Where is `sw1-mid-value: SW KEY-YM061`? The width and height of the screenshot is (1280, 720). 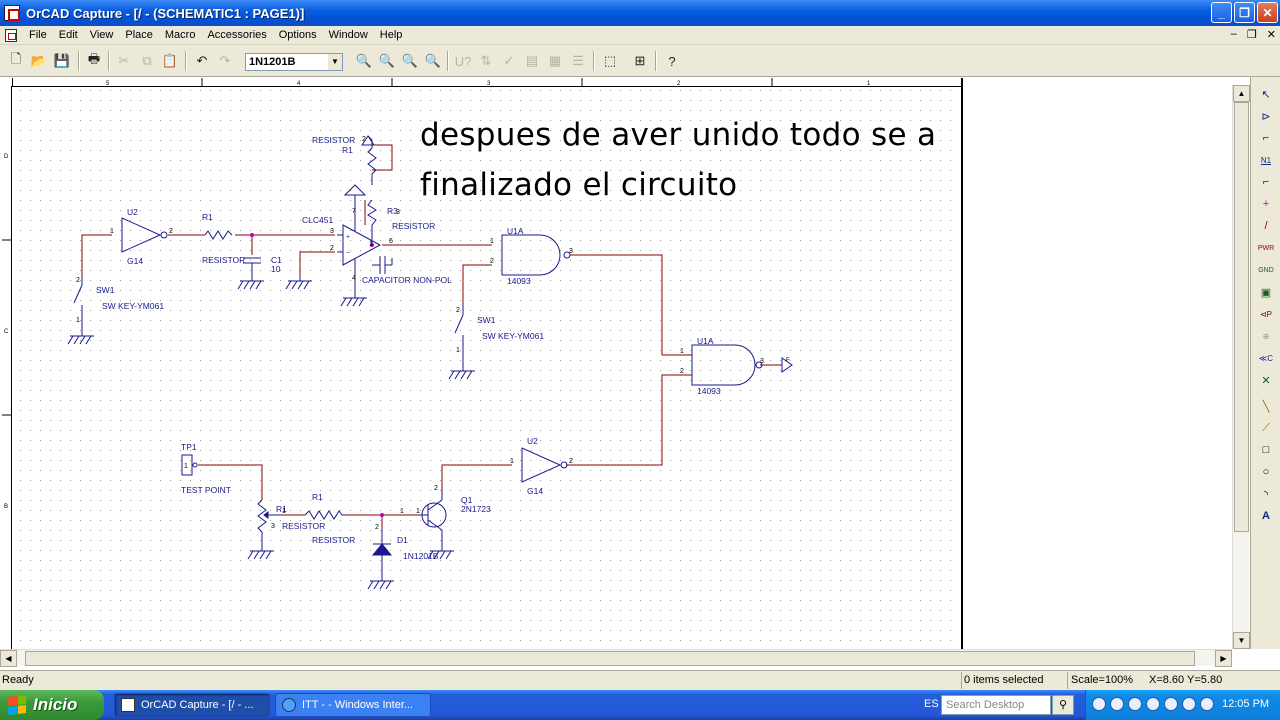
sw1-mid-value: SW KEY-YM061 is located at coordinates (513, 336).